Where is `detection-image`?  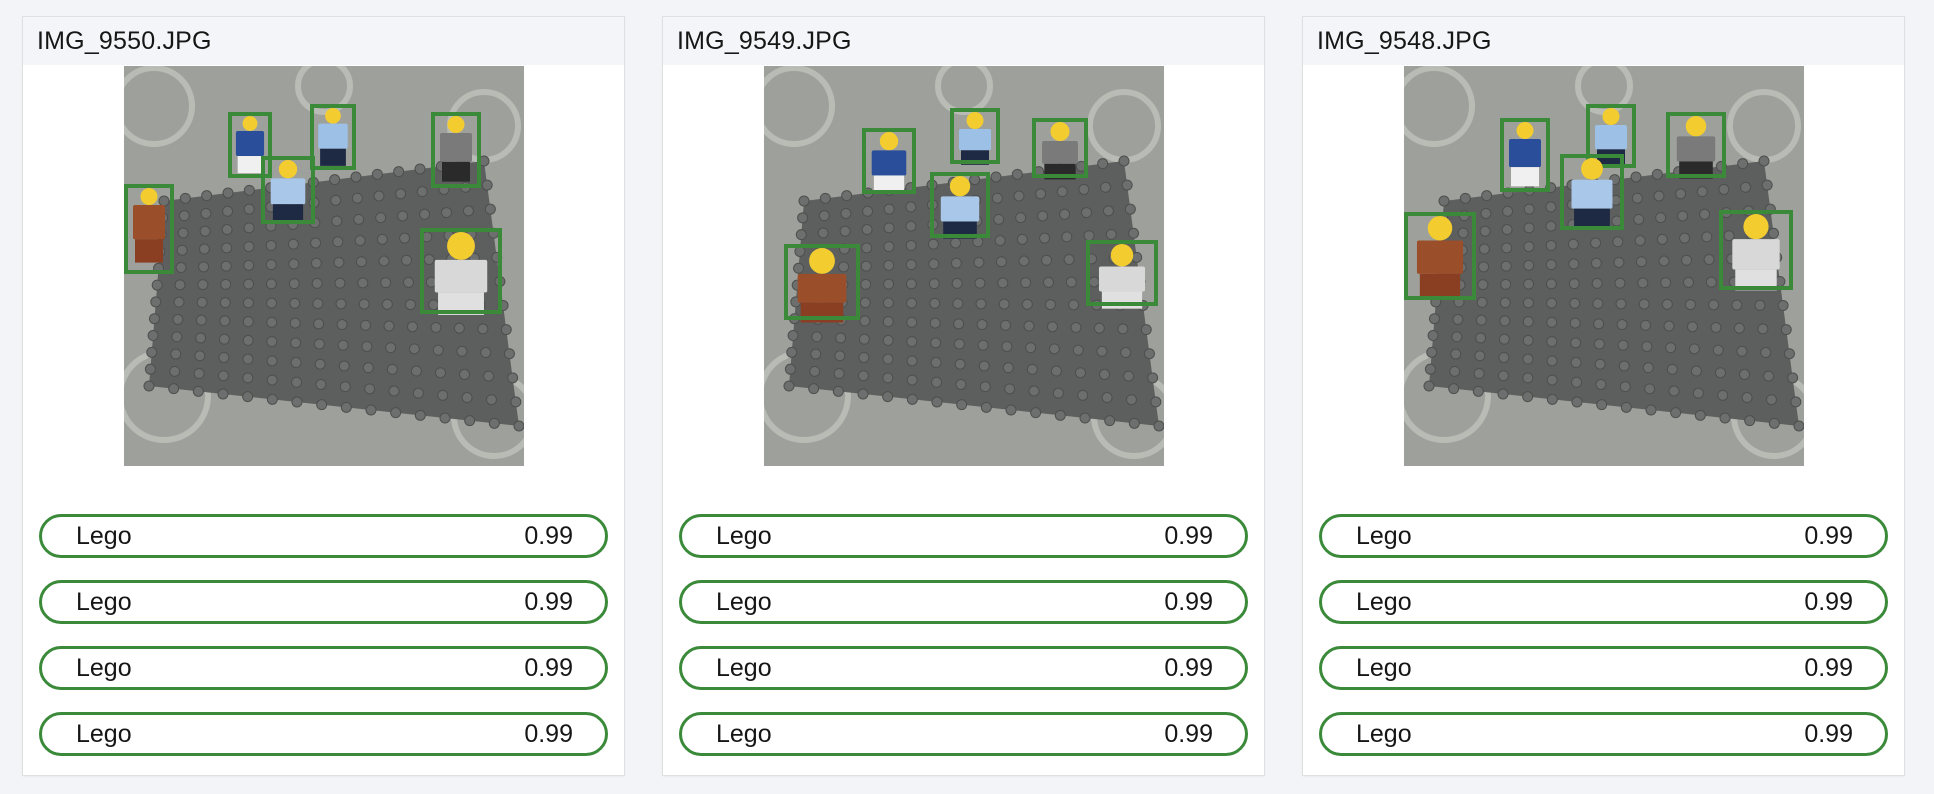 detection-image is located at coordinates (1604, 266).